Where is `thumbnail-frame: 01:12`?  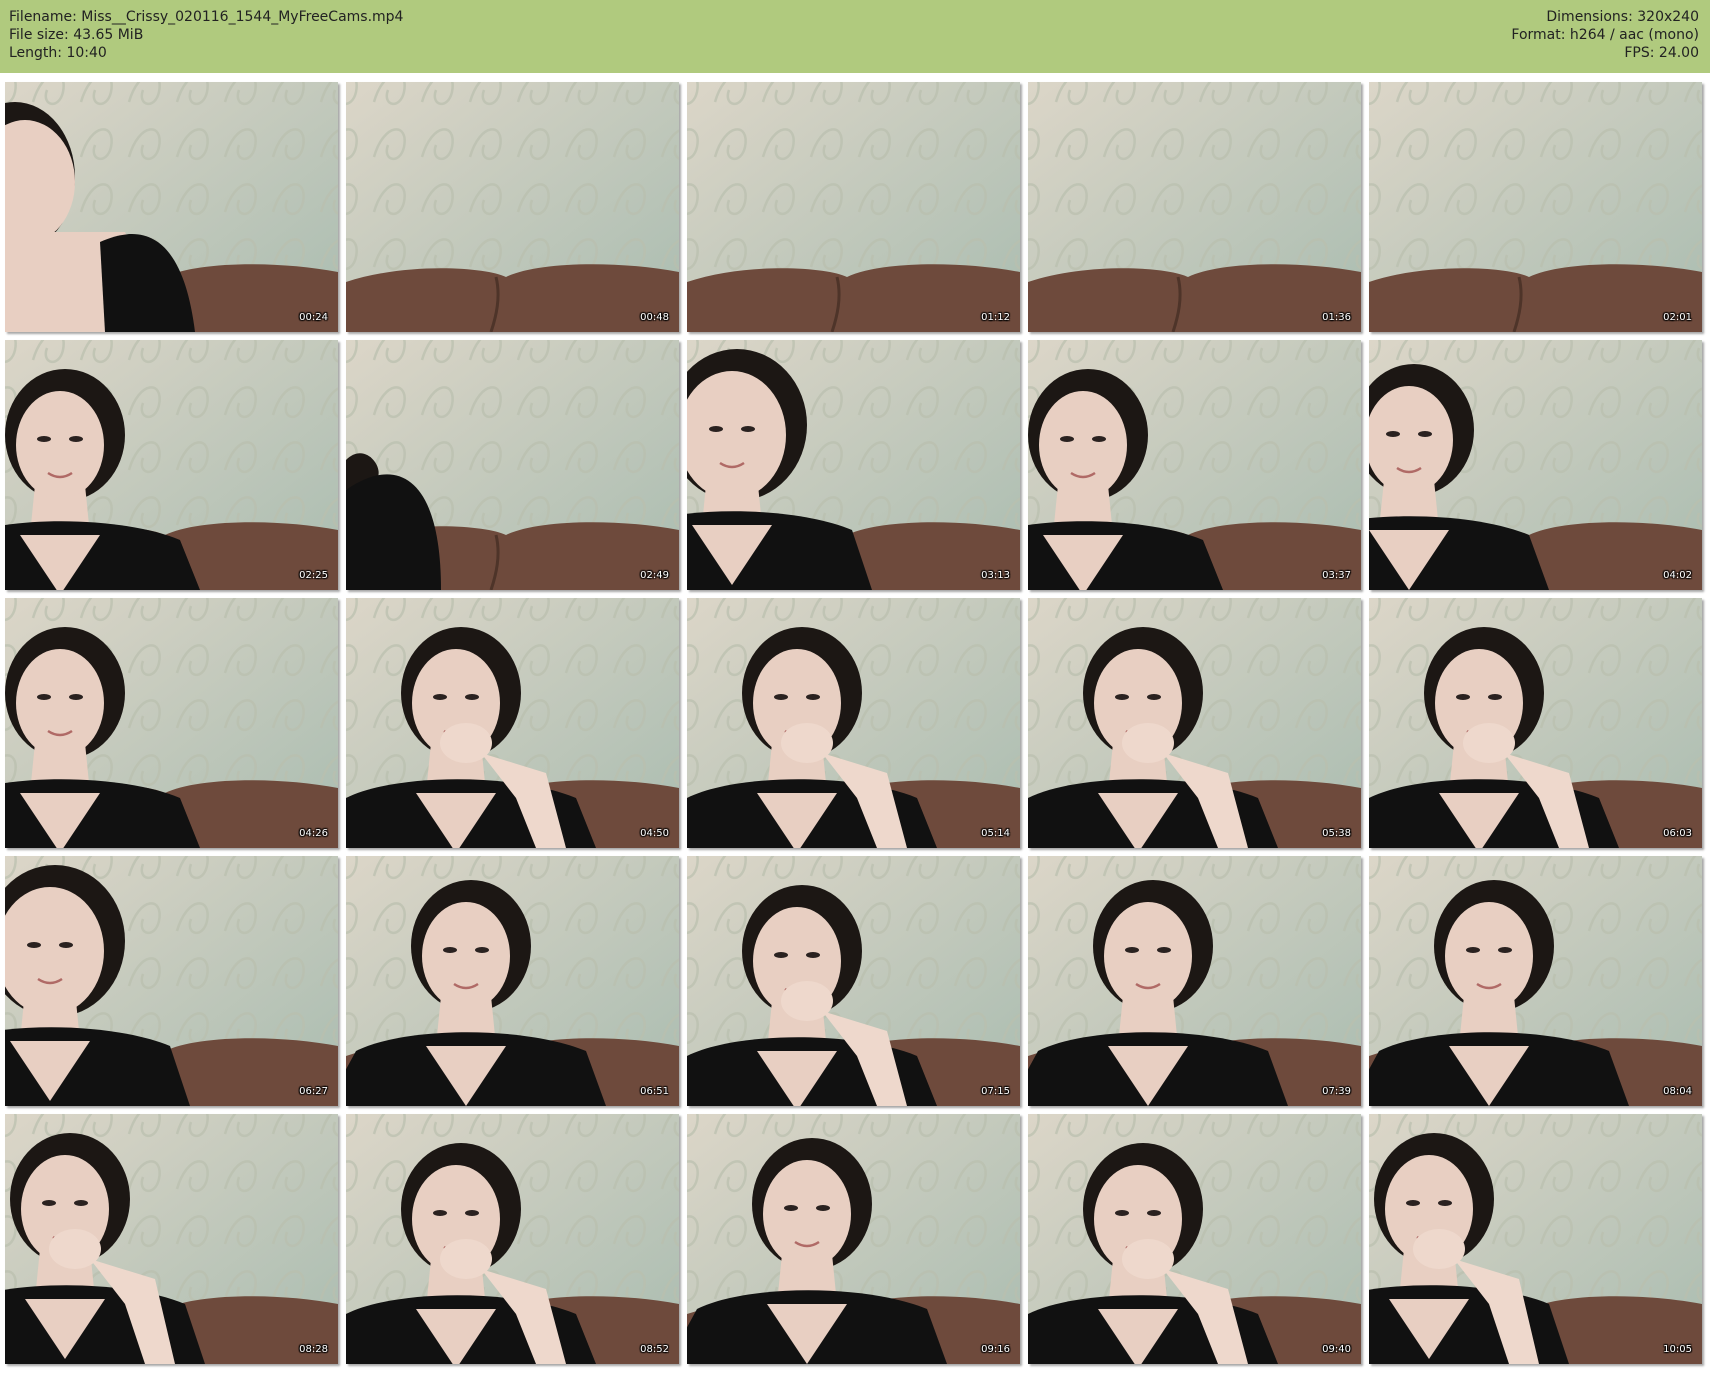
thumbnail-frame: 01:12 is located at coordinates (853, 207).